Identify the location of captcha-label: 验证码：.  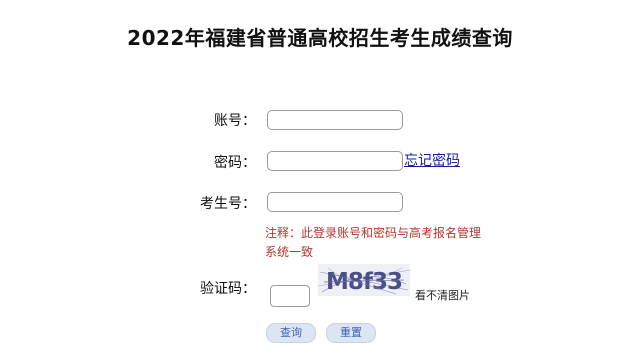
(228, 289).